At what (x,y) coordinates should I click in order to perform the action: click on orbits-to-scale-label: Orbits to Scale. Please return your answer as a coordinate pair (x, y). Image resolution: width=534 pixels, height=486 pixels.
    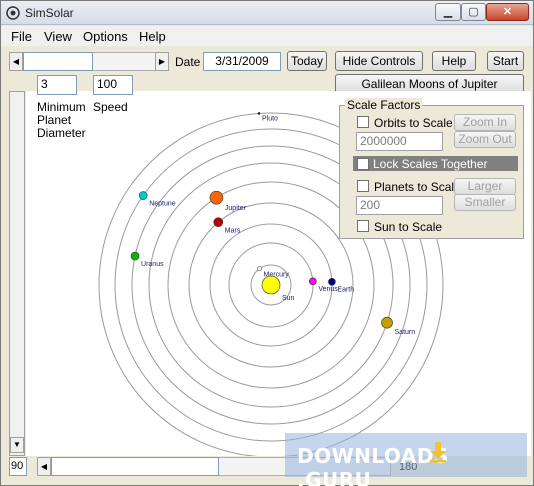
    Looking at the image, I should click on (413, 123).